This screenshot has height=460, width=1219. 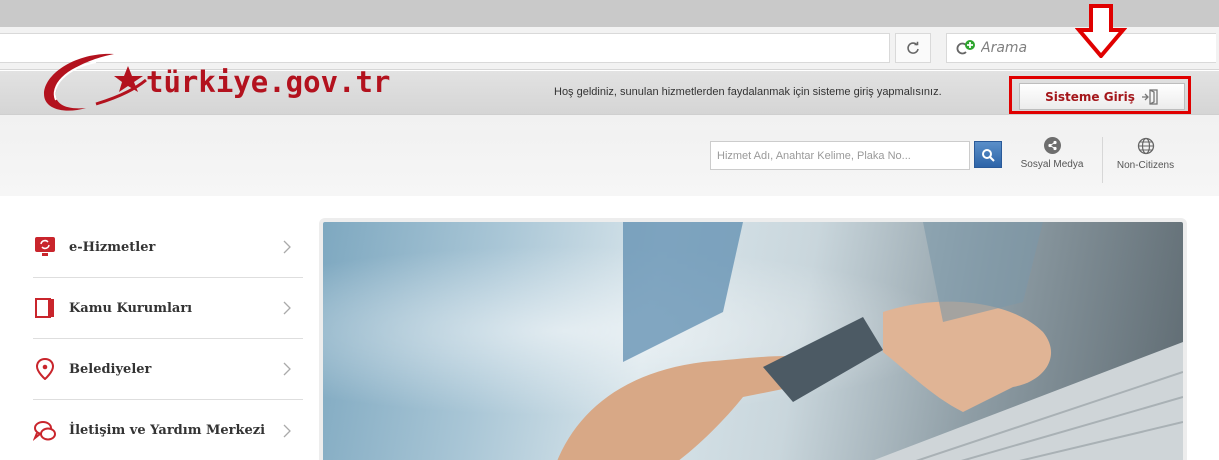 I want to click on search-icon, so click(x=988, y=155).